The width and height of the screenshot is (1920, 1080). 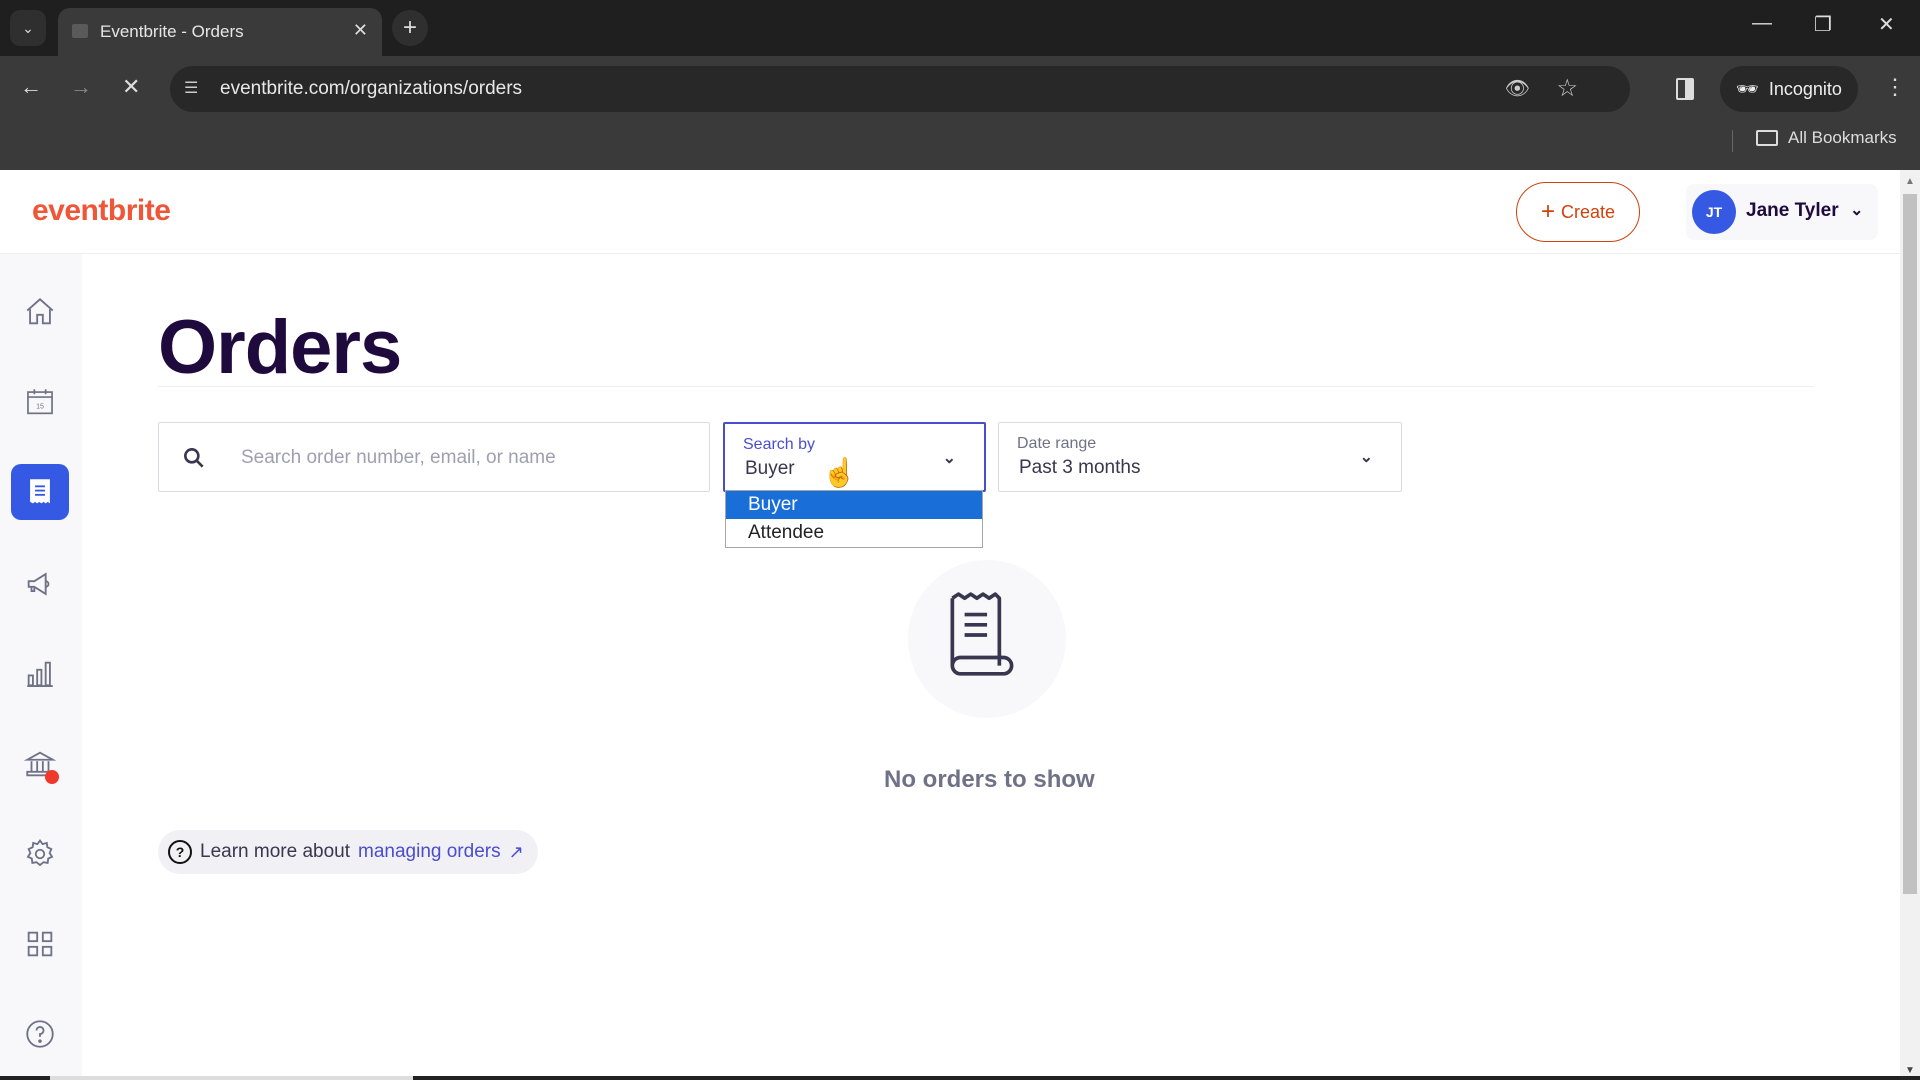 I want to click on search-by-label: Search by, so click(x=779, y=444).